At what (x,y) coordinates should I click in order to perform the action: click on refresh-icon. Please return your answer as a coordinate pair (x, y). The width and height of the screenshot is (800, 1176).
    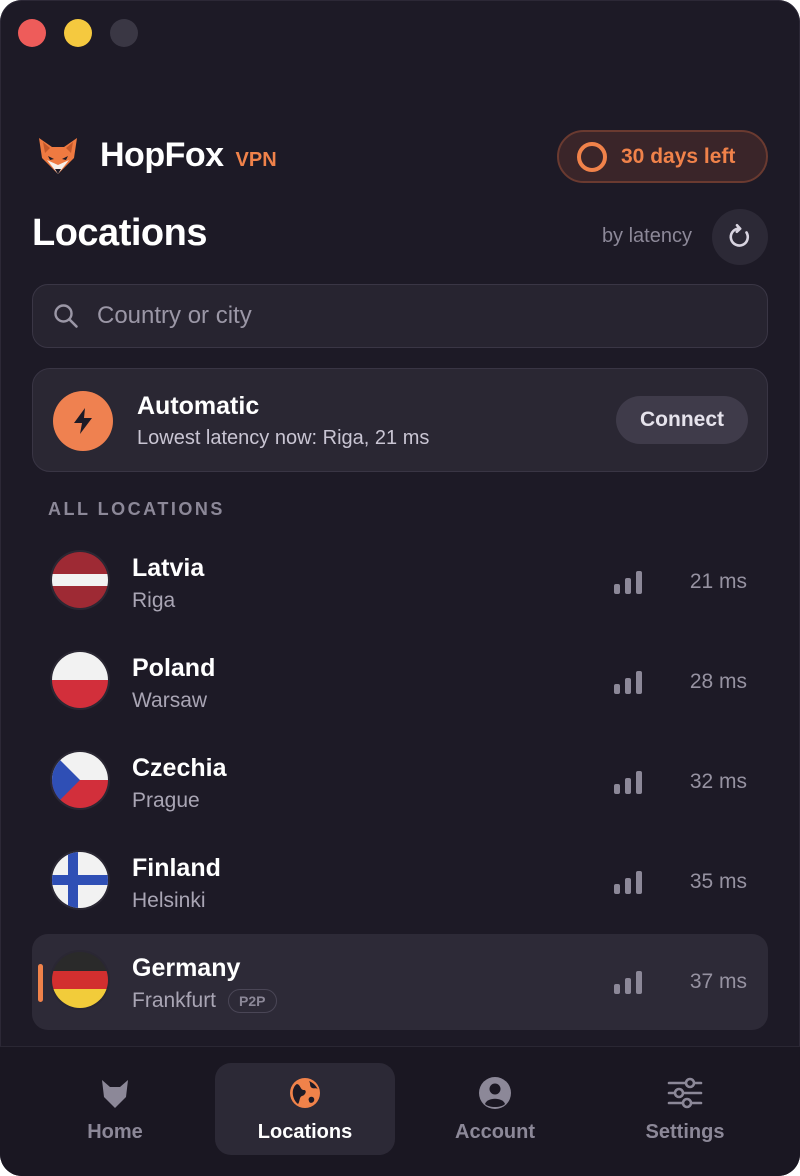
    Looking at the image, I should click on (739, 235).